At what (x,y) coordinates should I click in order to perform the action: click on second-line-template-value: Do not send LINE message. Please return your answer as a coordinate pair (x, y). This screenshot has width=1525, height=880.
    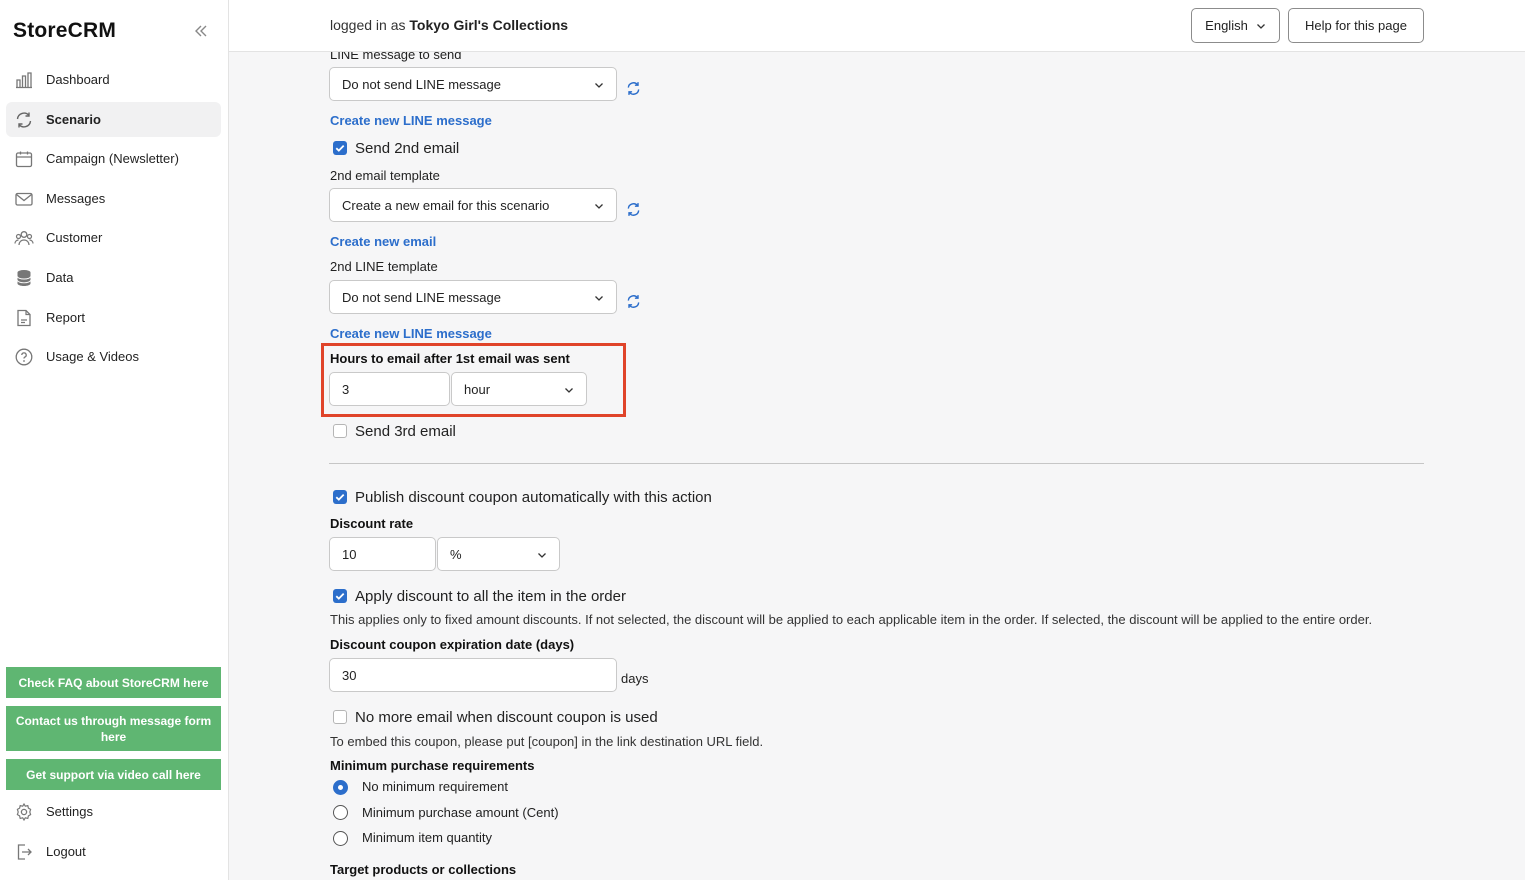
    Looking at the image, I should click on (421, 297).